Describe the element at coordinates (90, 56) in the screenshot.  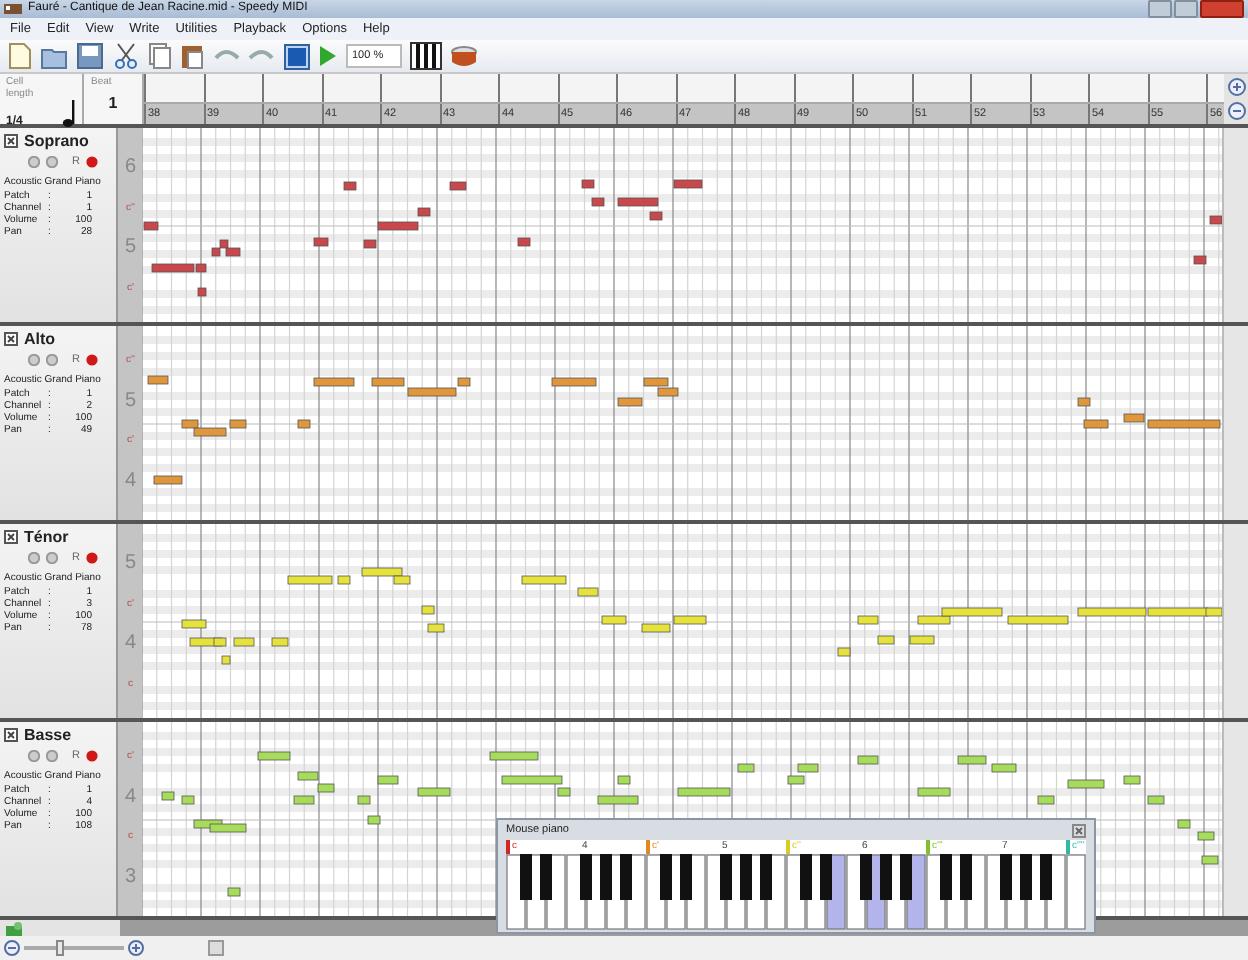
I see `save-icon` at that location.